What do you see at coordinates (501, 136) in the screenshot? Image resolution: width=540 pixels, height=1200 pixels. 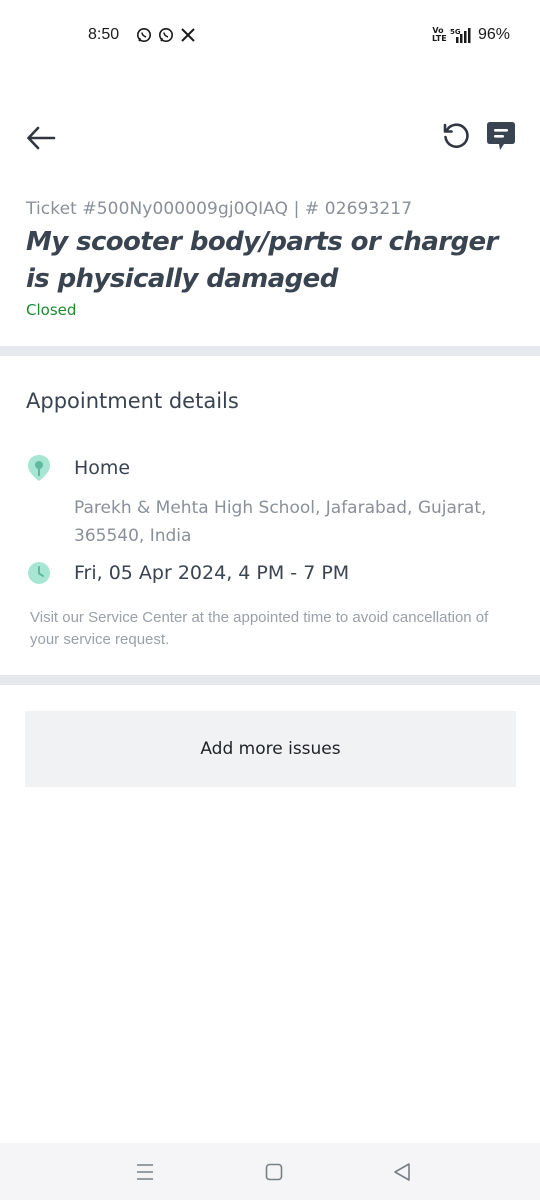 I see `chat-bubble-icon` at bounding box center [501, 136].